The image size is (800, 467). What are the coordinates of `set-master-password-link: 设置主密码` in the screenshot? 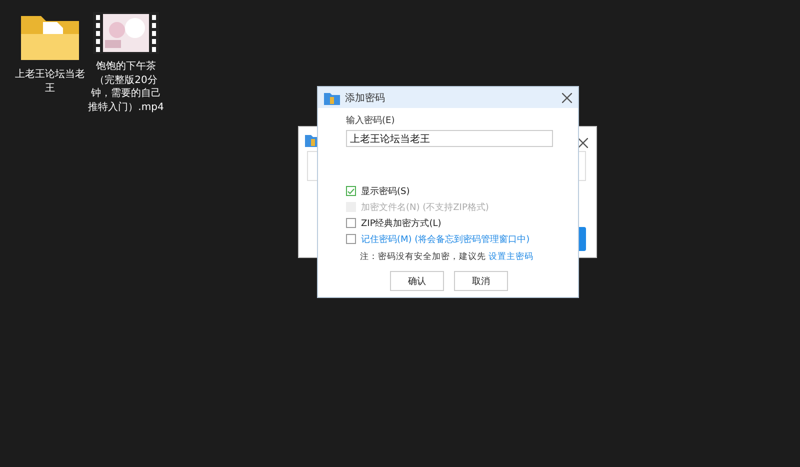 It's located at (511, 257).